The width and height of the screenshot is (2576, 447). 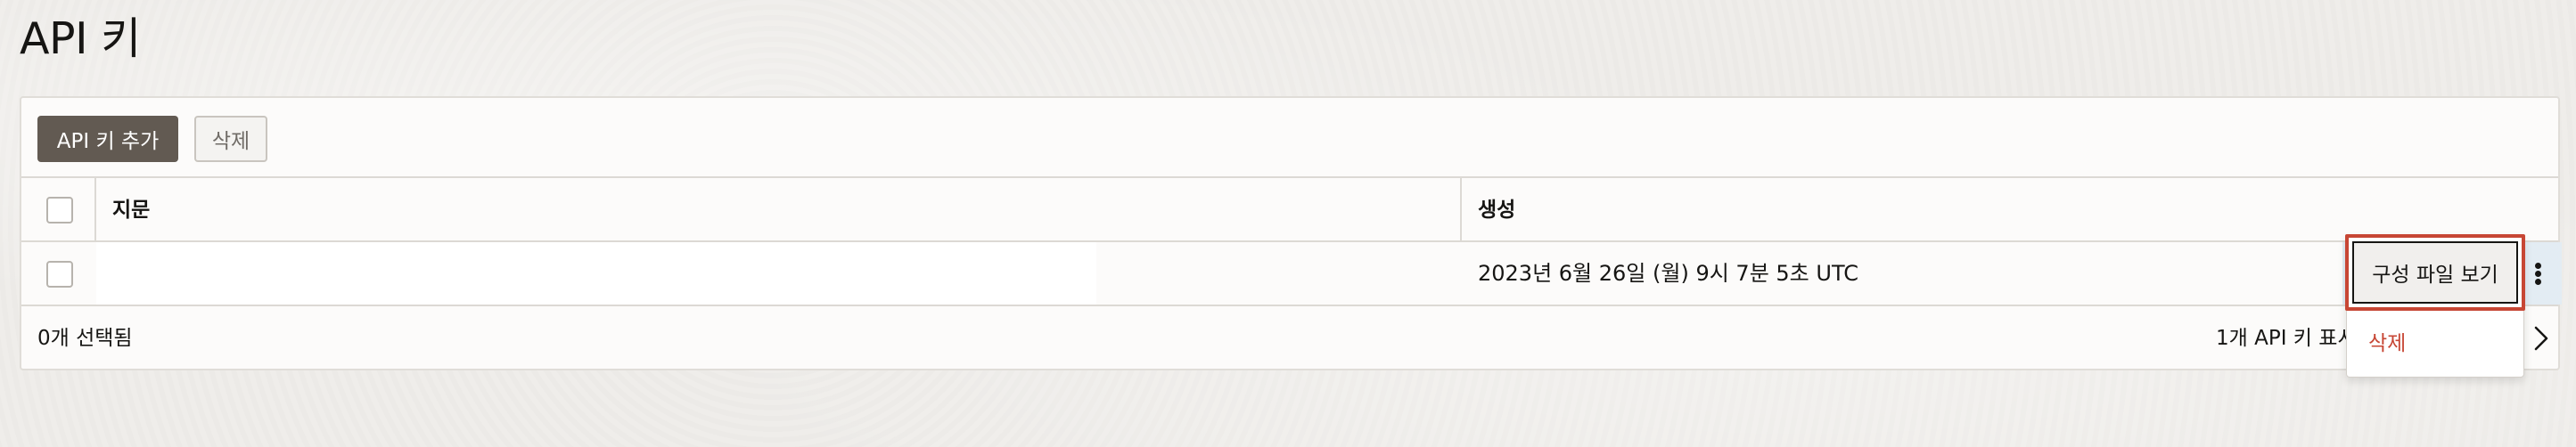 What do you see at coordinates (85, 339) in the screenshot?
I see `selected-count: 0개 선택됨` at bounding box center [85, 339].